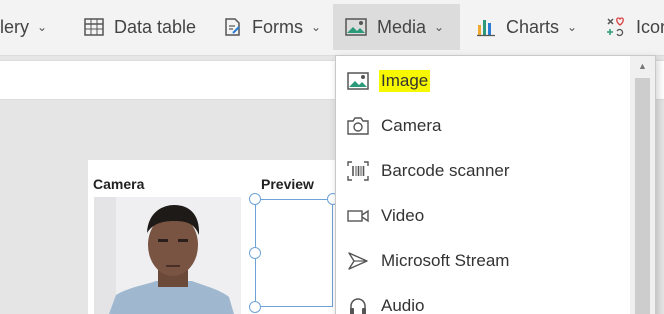  Describe the element at coordinates (94, 27) in the screenshot. I see `table-icon` at that location.